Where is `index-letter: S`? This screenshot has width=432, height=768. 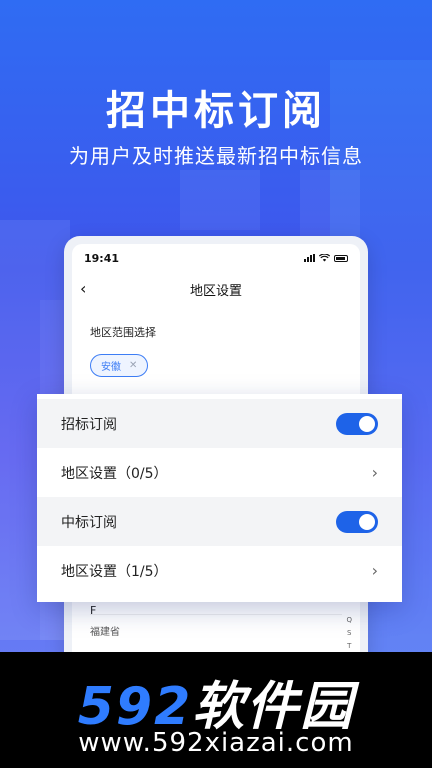
index-letter: S is located at coordinates (349, 633).